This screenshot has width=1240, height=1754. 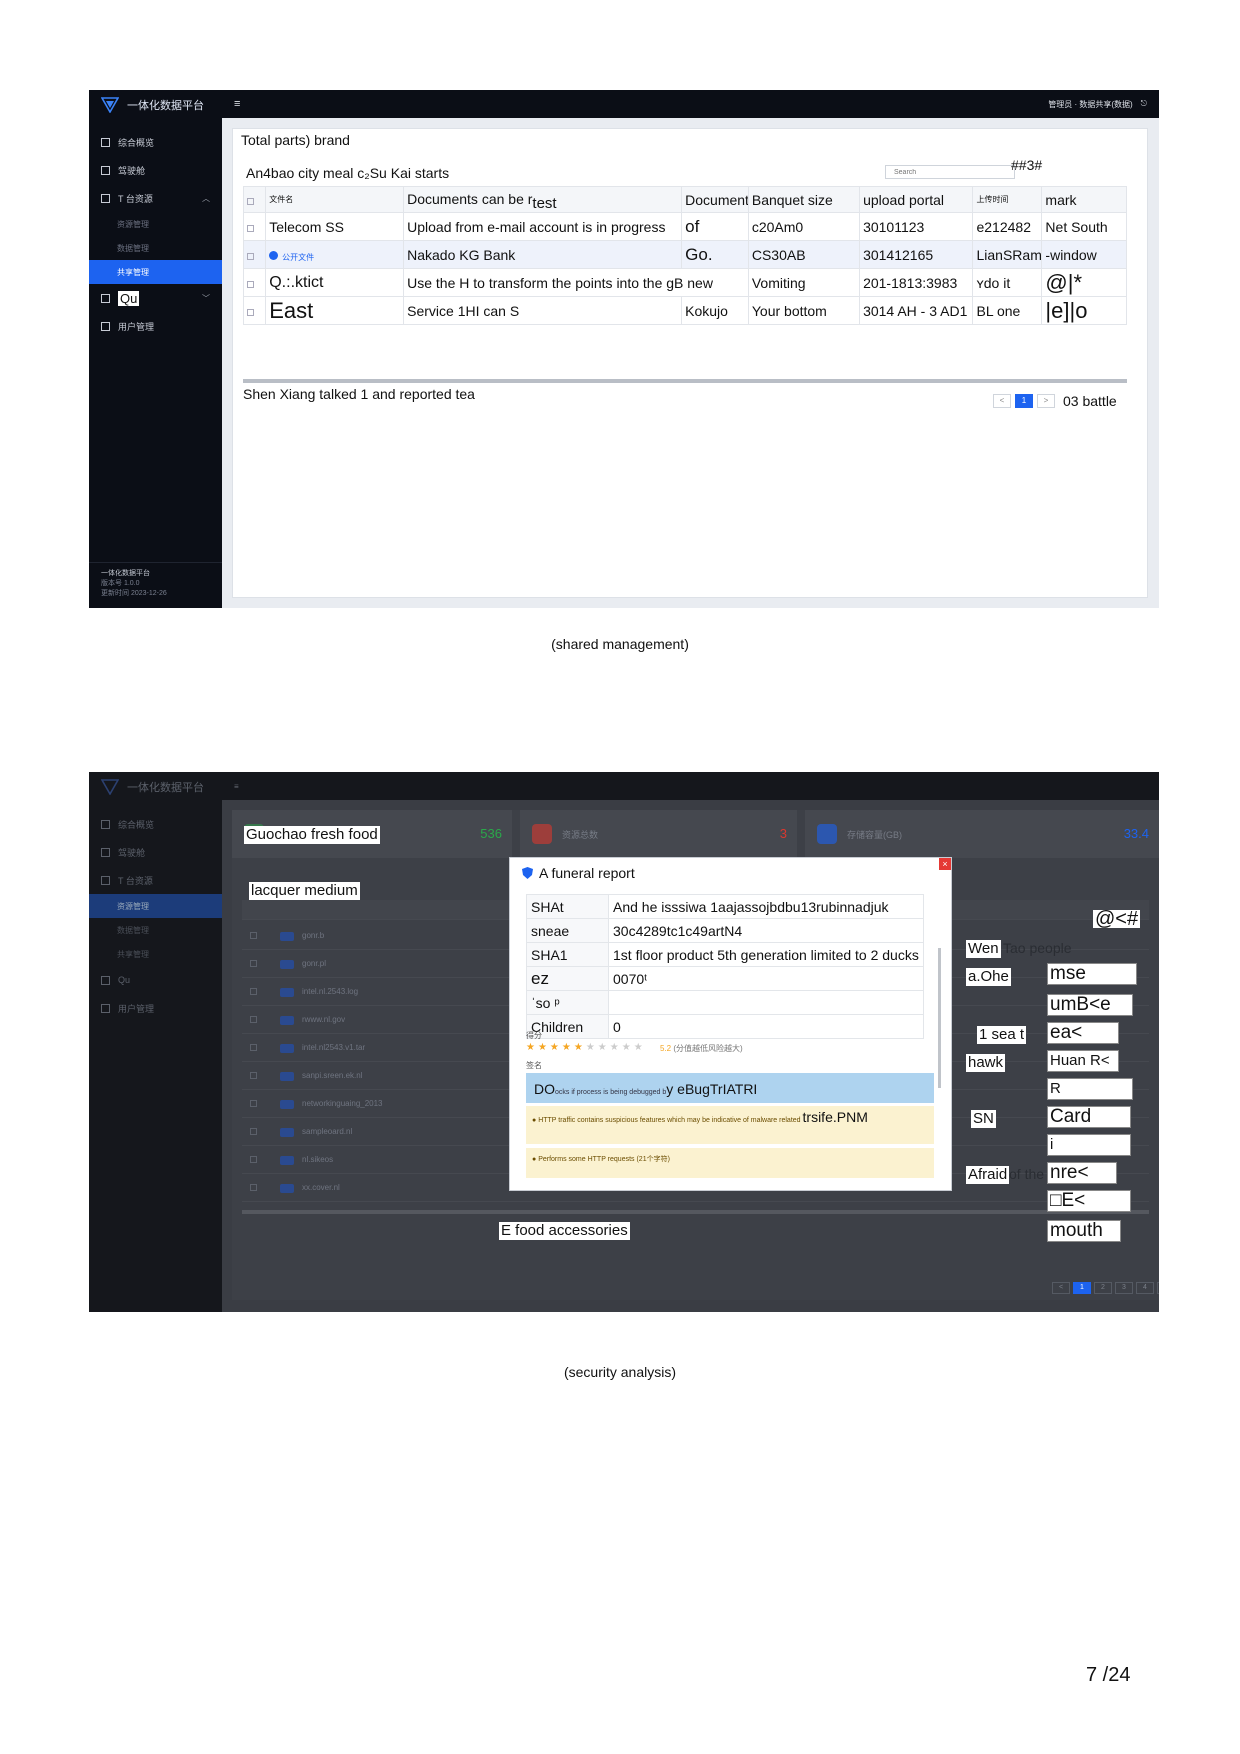 I want to click on right-value-box: nre<, so click(x=1082, y=1173).